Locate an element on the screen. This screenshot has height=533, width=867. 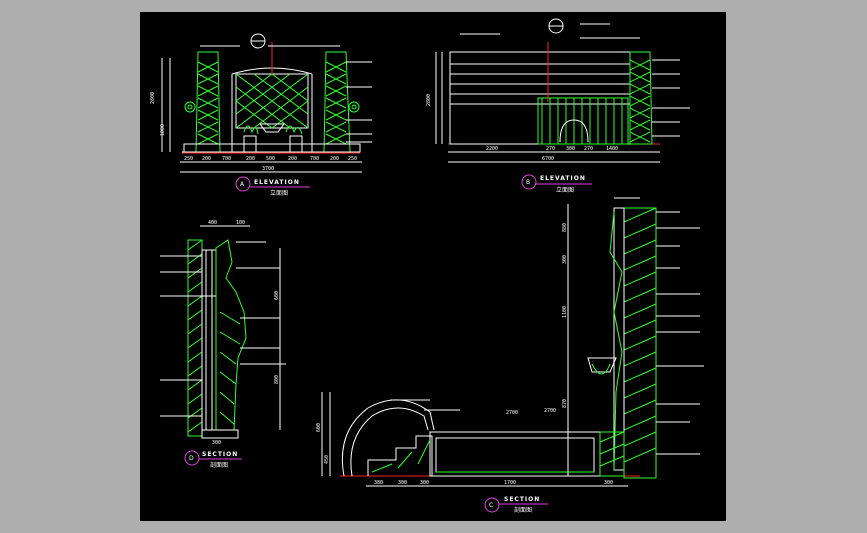
svg-text: 450 is located at coordinates (327, 459).